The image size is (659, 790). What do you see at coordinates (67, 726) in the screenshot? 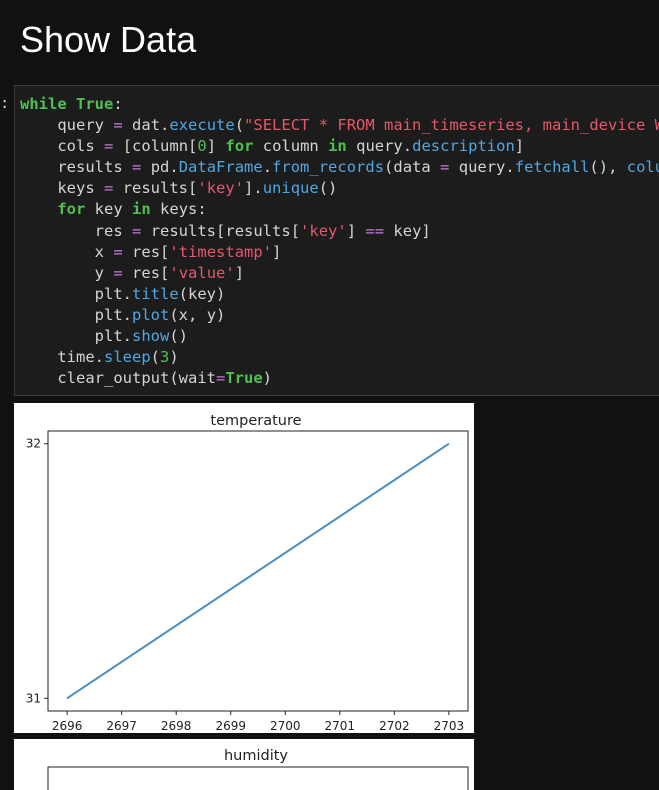
I see `x-tick-label: 2696` at bounding box center [67, 726].